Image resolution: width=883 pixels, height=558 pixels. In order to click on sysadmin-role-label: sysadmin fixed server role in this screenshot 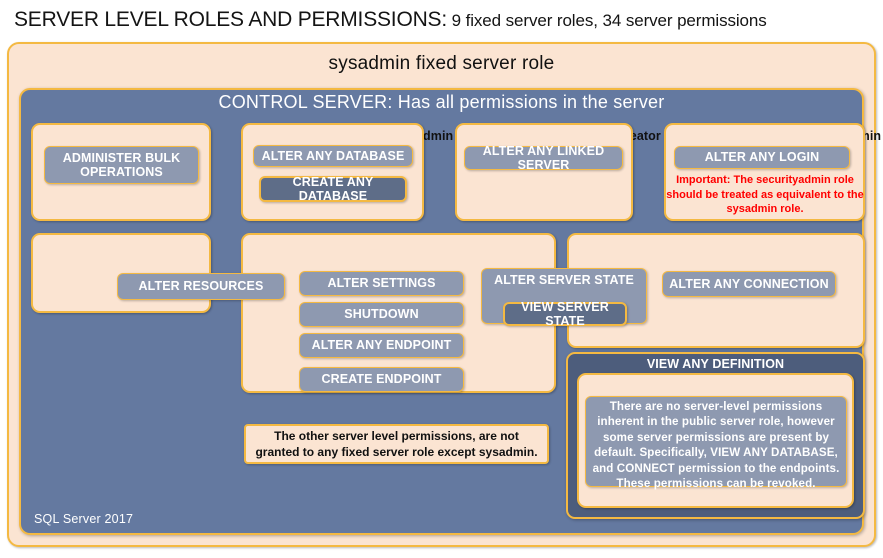, I will do `click(441, 63)`.